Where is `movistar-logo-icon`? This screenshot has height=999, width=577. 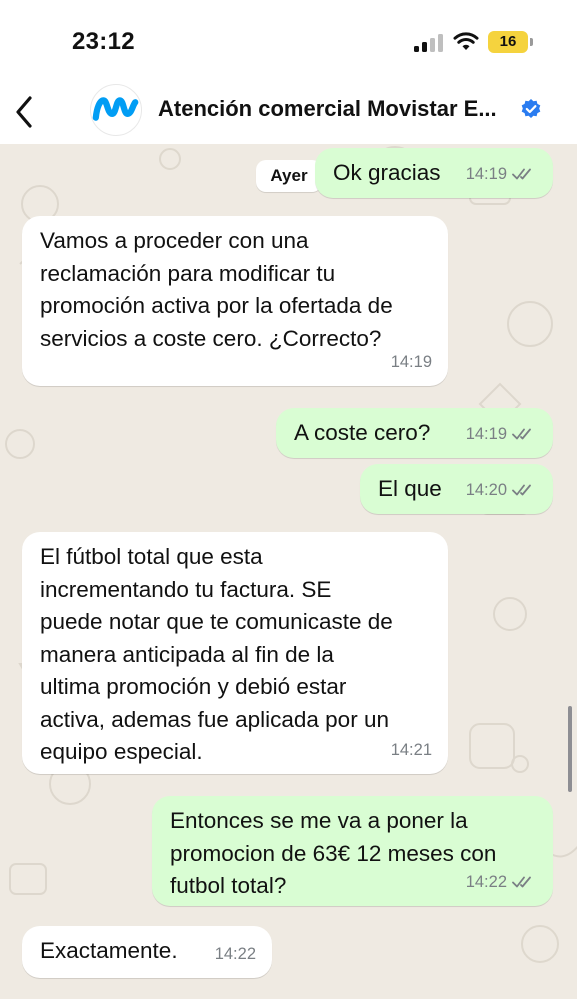
movistar-logo-icon is located at coordinates (115, 109).